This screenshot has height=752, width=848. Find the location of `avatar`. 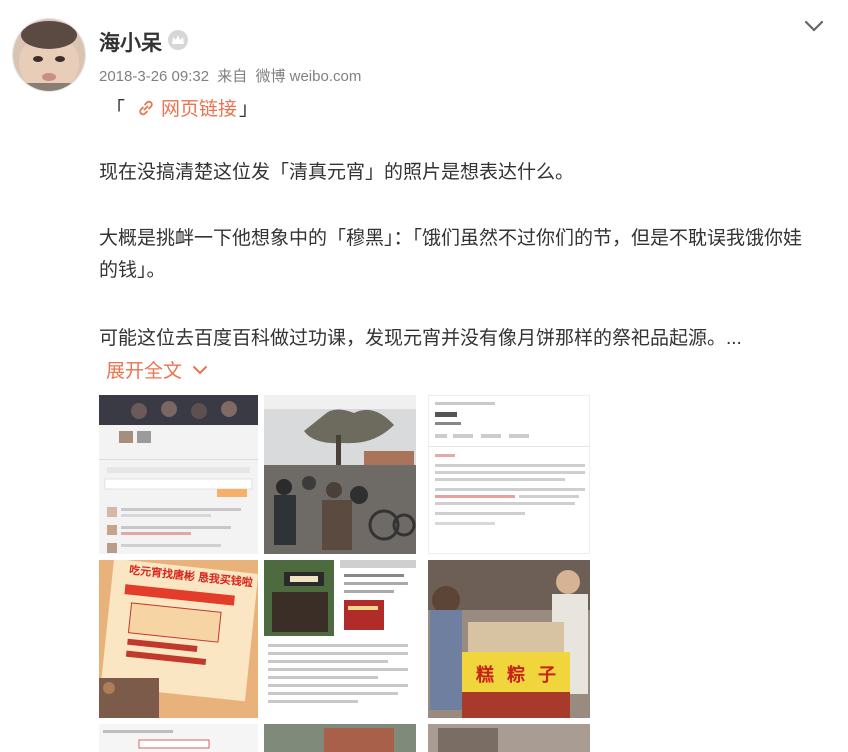

avatar is located at coordinates (49, 55).